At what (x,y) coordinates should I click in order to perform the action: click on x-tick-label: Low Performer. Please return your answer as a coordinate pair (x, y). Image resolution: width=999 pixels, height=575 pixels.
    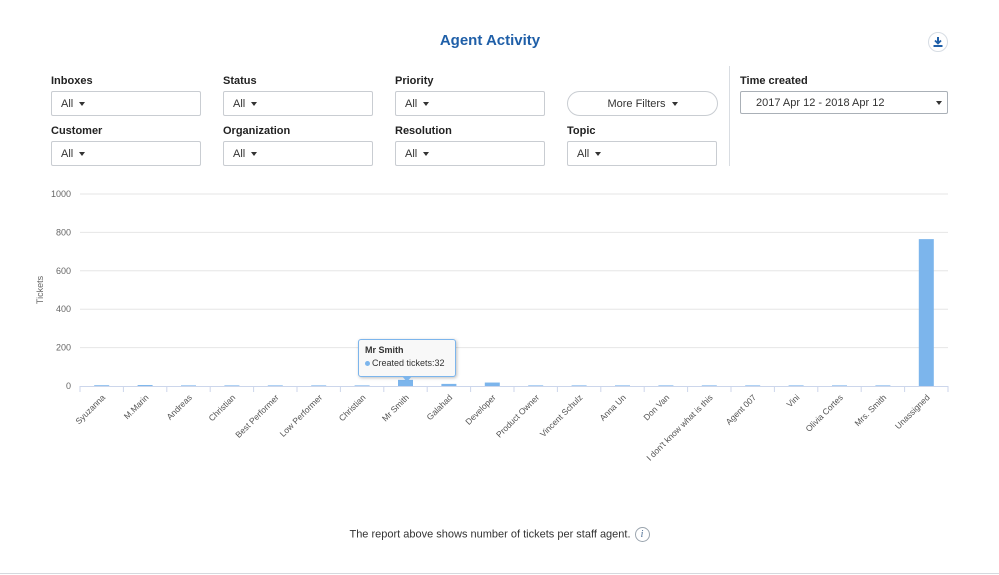
    Looking at the image, I should click on (301, 415).